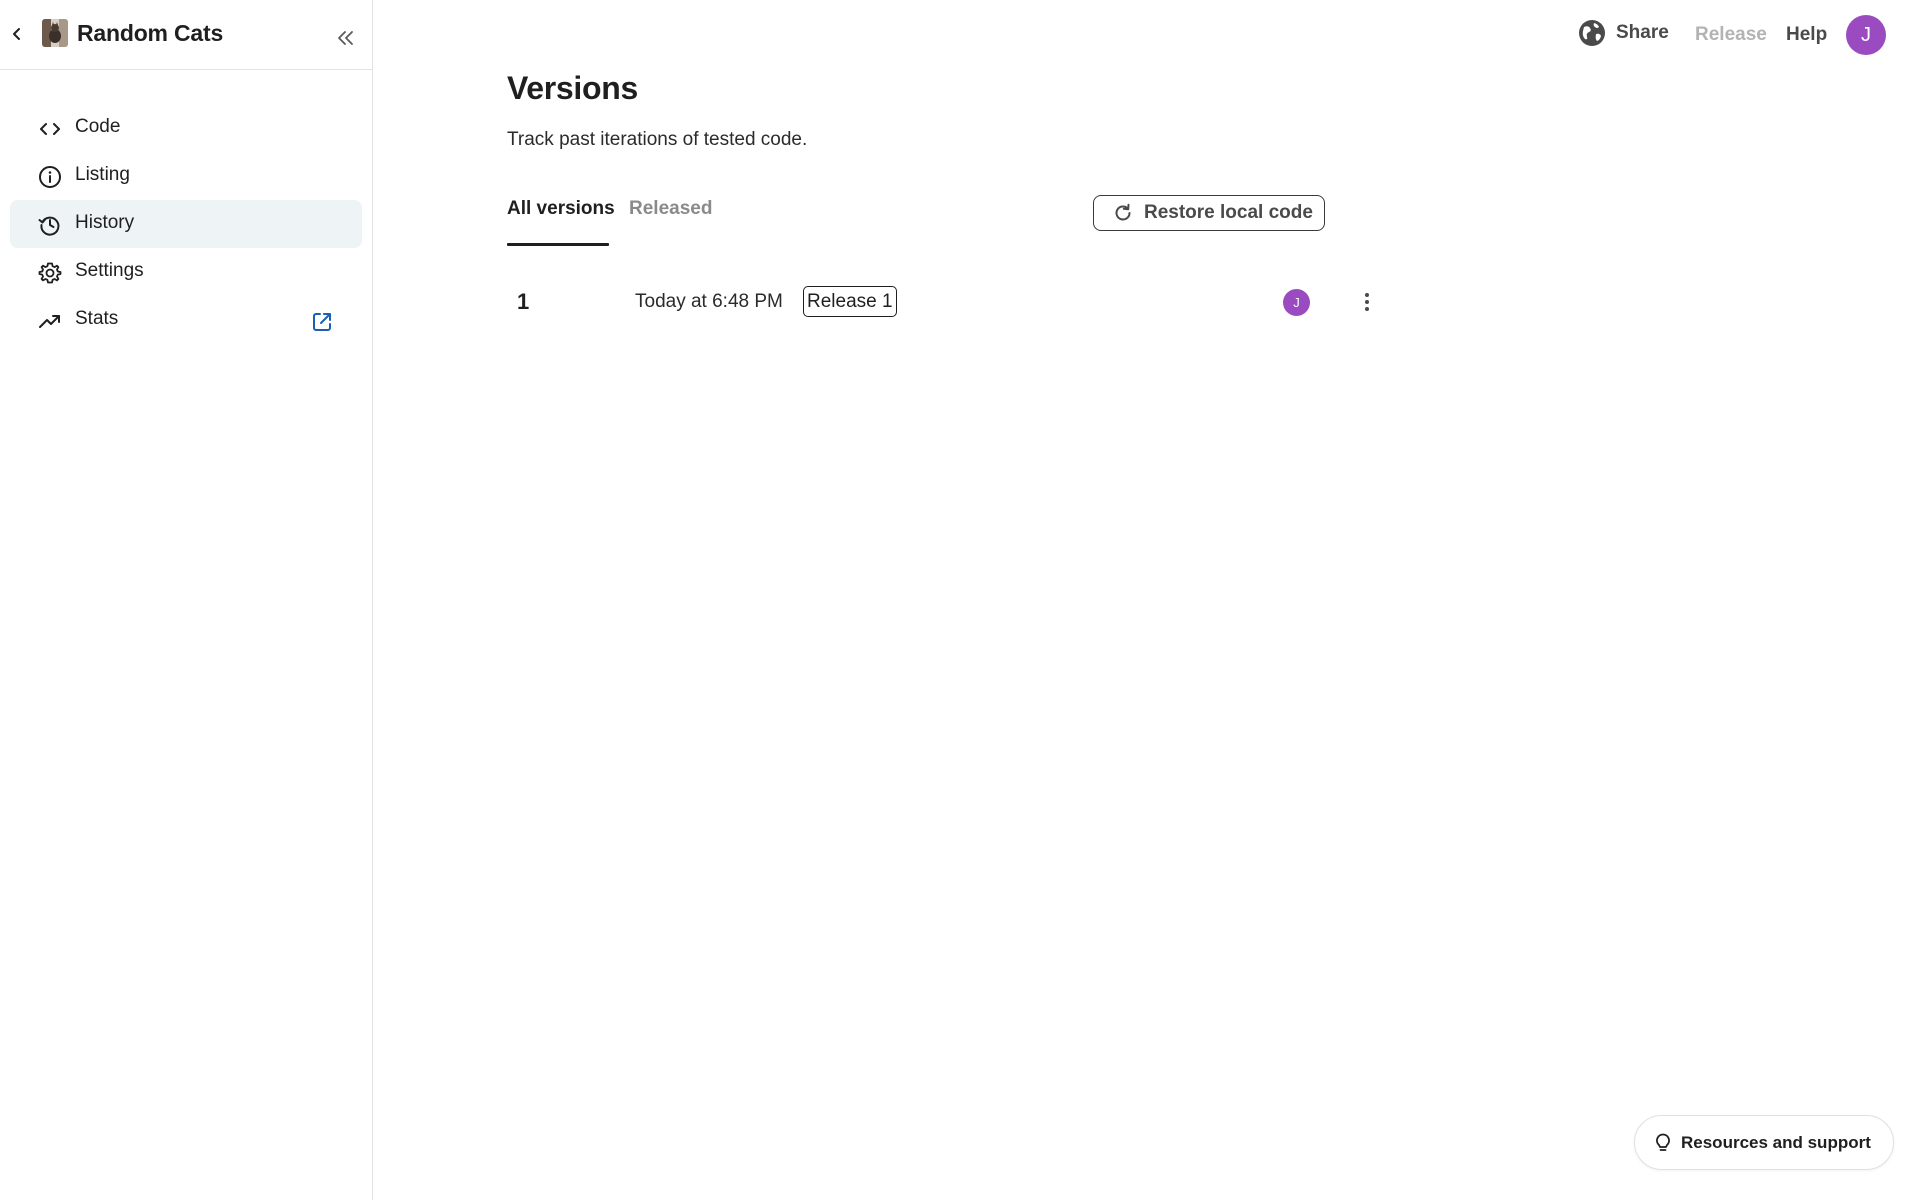  I want to click on tab-all-versions: All versions, so click(561, 217).